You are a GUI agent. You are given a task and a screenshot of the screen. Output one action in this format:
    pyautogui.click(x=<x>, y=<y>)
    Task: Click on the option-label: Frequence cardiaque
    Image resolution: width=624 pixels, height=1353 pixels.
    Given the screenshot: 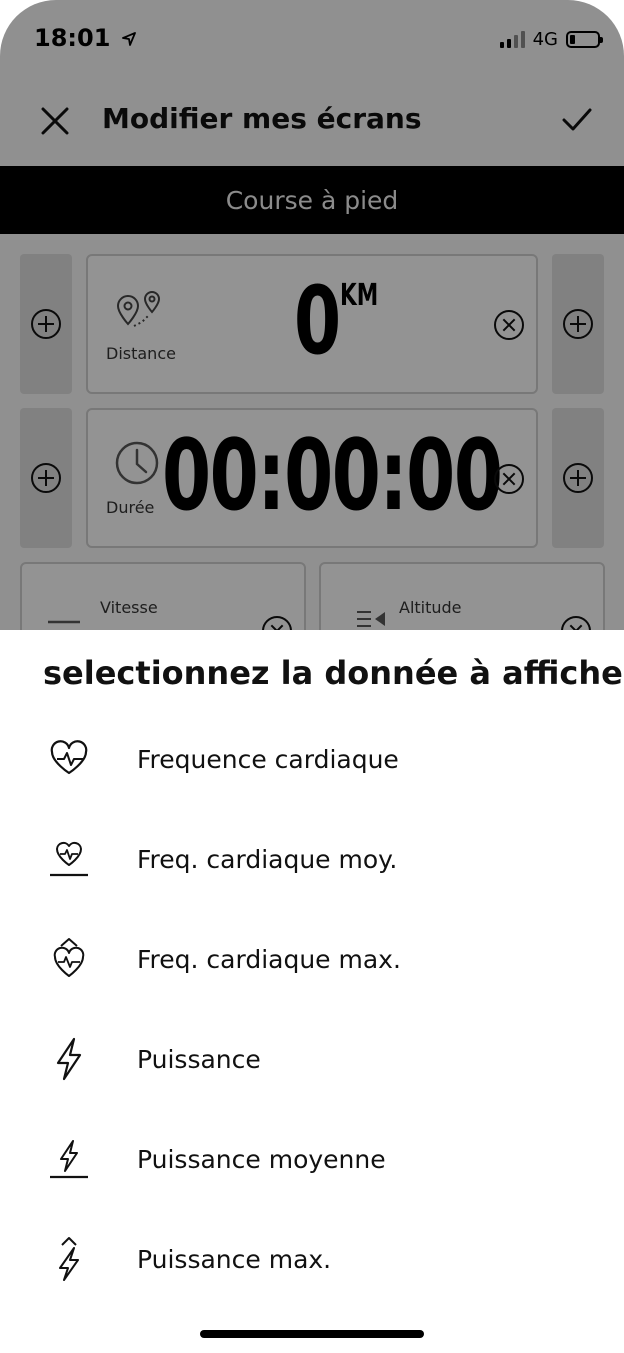 What is the action you would take?
    pyautogui.click(x=268, y=759)
    